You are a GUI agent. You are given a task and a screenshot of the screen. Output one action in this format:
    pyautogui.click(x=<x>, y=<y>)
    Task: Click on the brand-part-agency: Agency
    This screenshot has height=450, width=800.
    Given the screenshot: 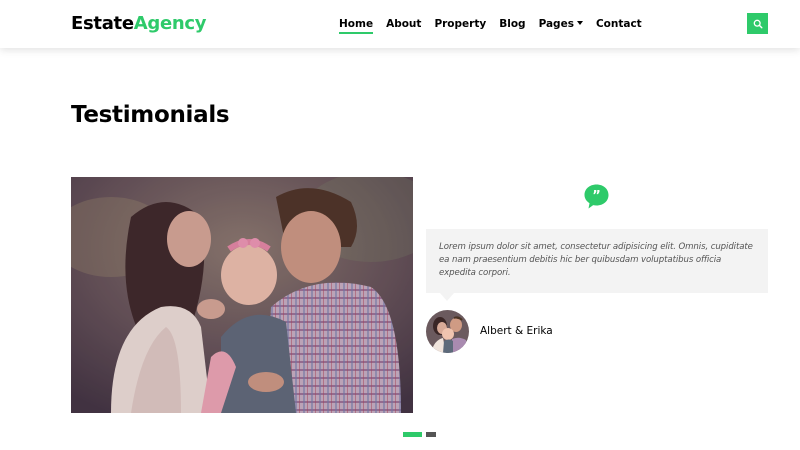 What is the action you would take?
    pyautogui.click(x=170, y=23)
    